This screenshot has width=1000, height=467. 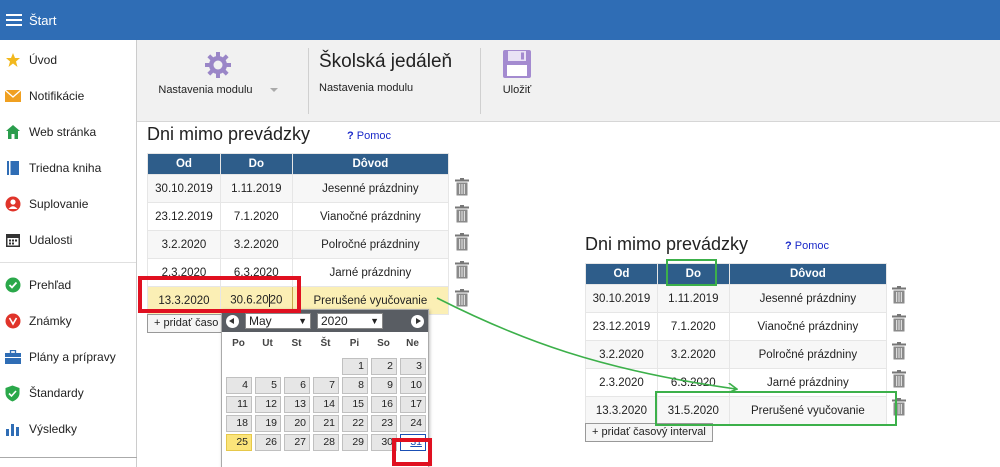 What do you see at coordinates (68, 60) in the screenshot?
I see `sidebar-item-uvod: Úvod` at bounding box center [68, 60].